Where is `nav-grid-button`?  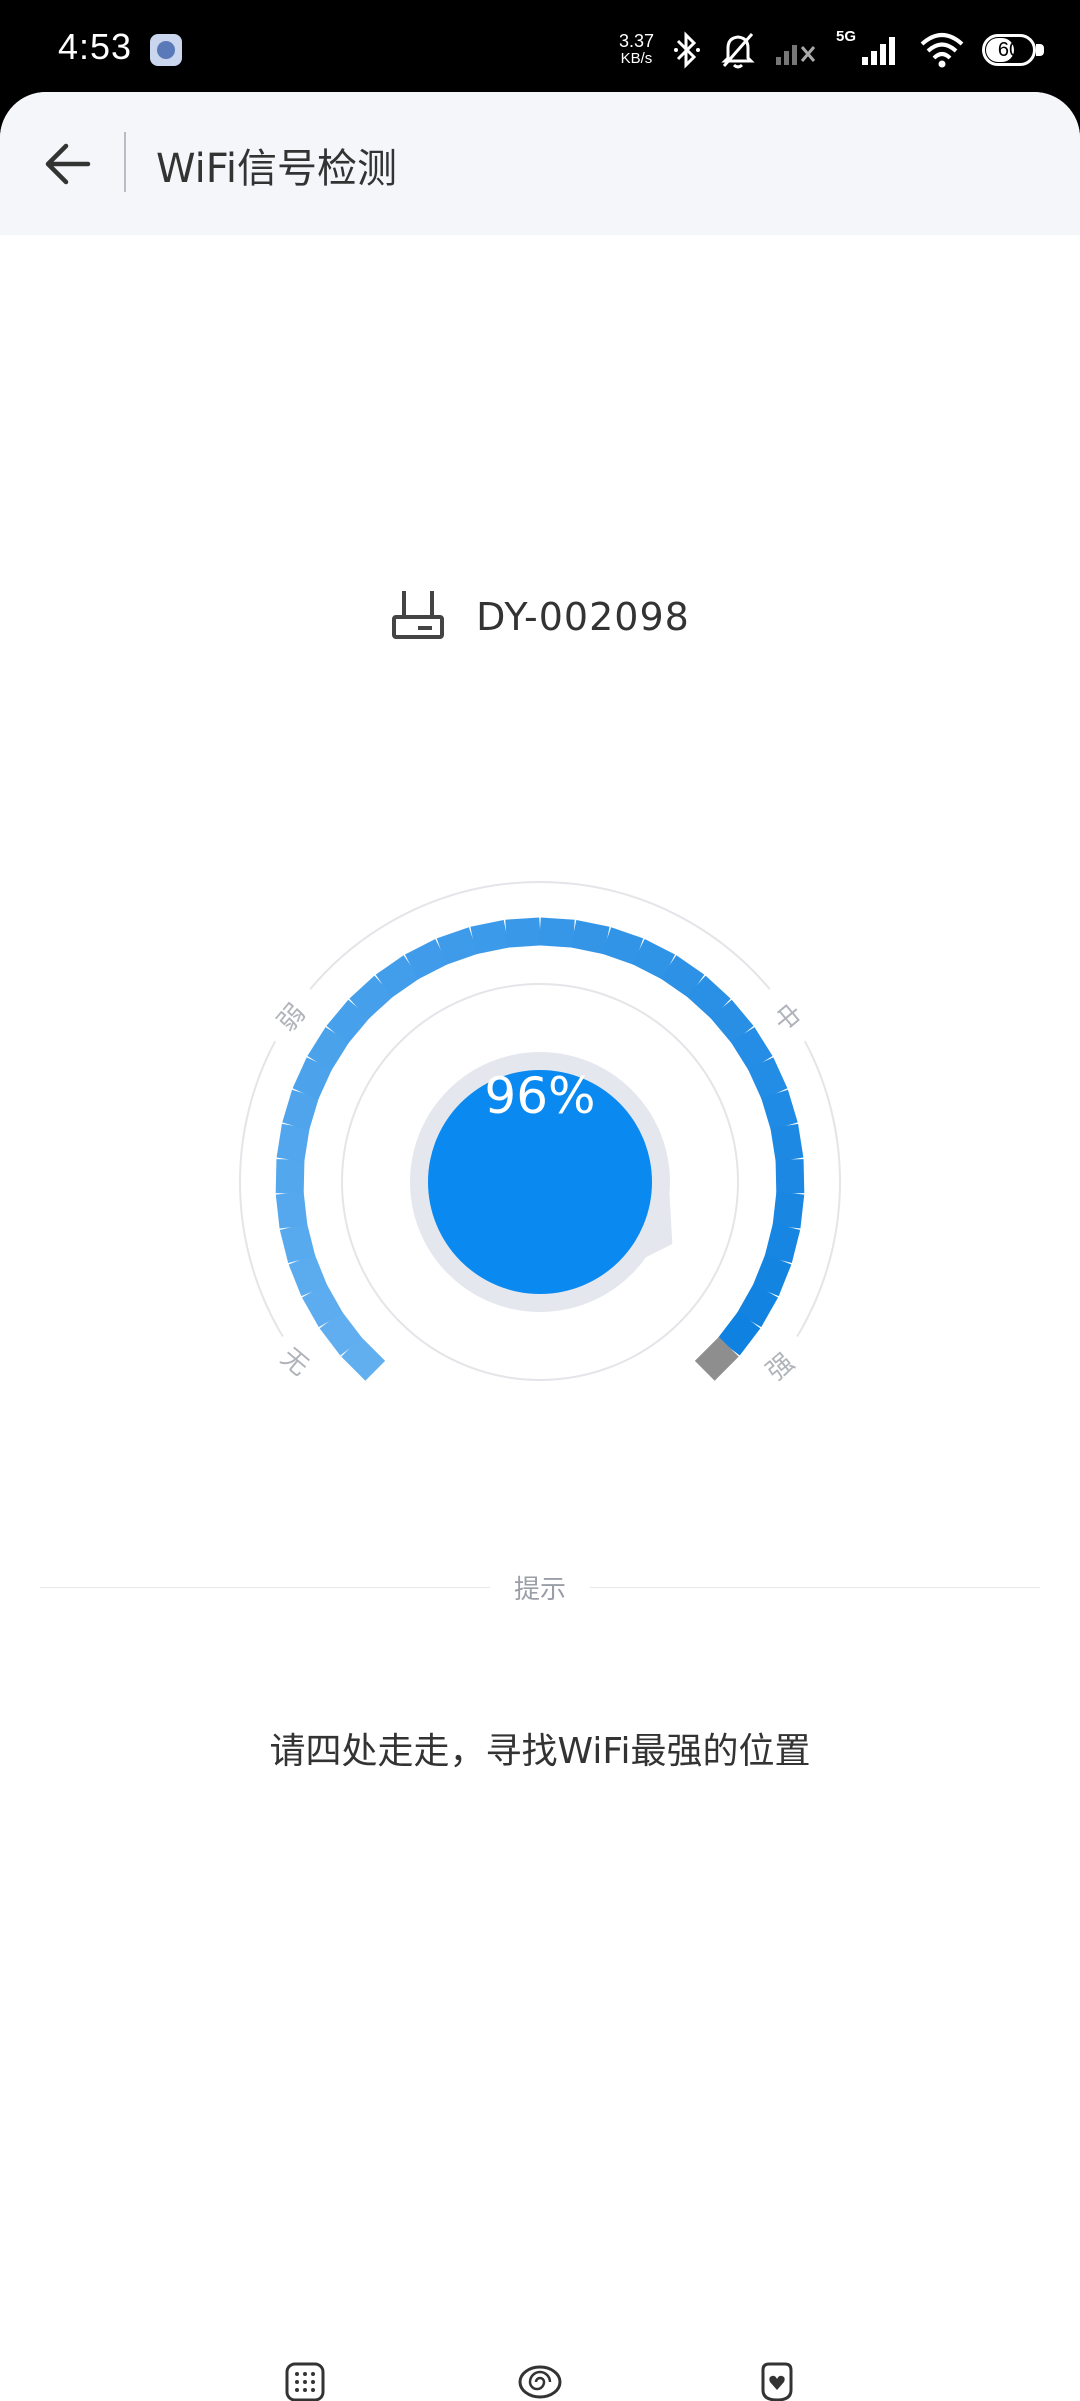
nav-grid-button is located at coordinates (305, 2371).